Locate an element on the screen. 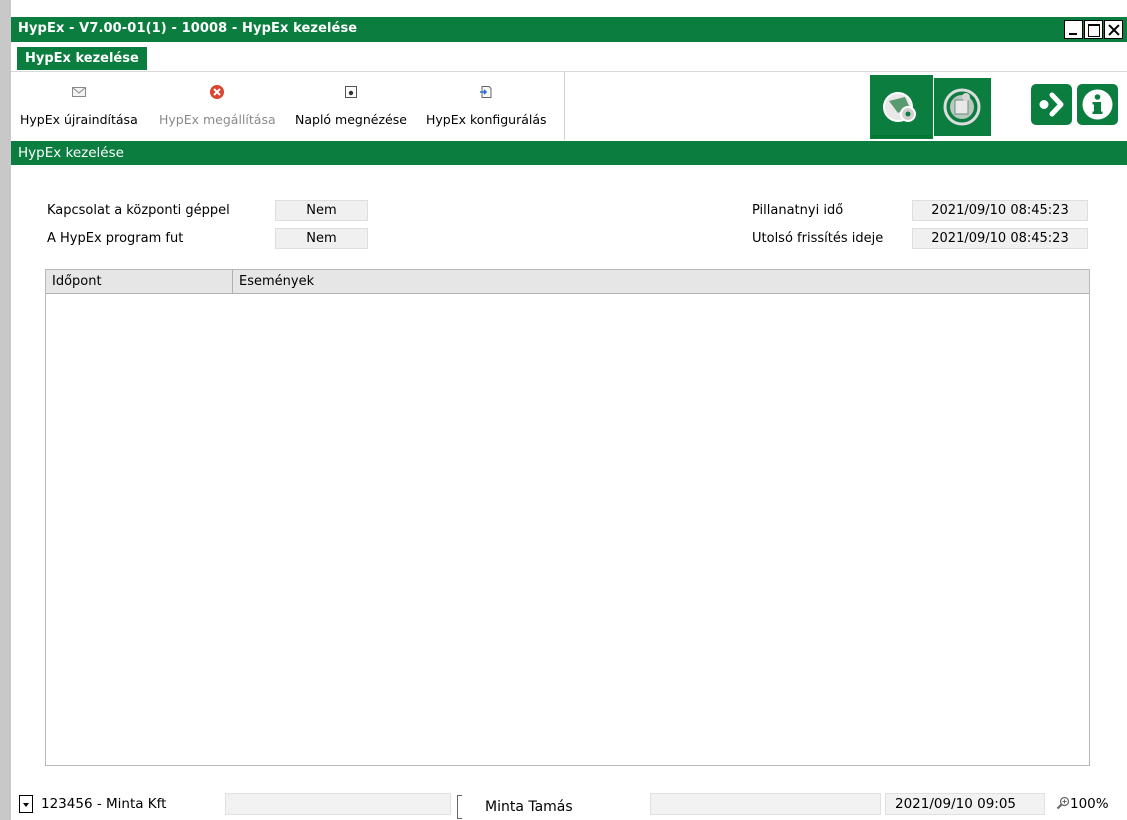 This screenshot has height=820, width=1127. document-view-icon is located at coordinates (350, 92).